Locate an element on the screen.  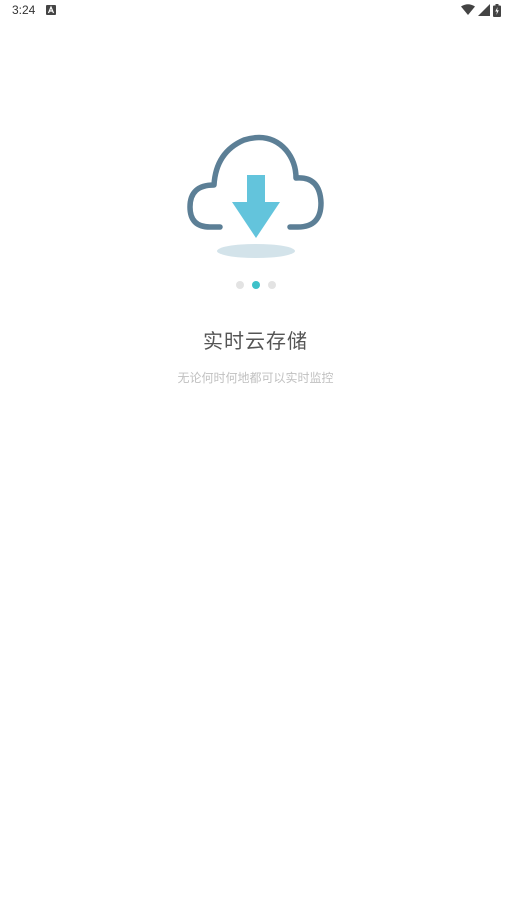
status-icons is located at coordinates (481, 10).